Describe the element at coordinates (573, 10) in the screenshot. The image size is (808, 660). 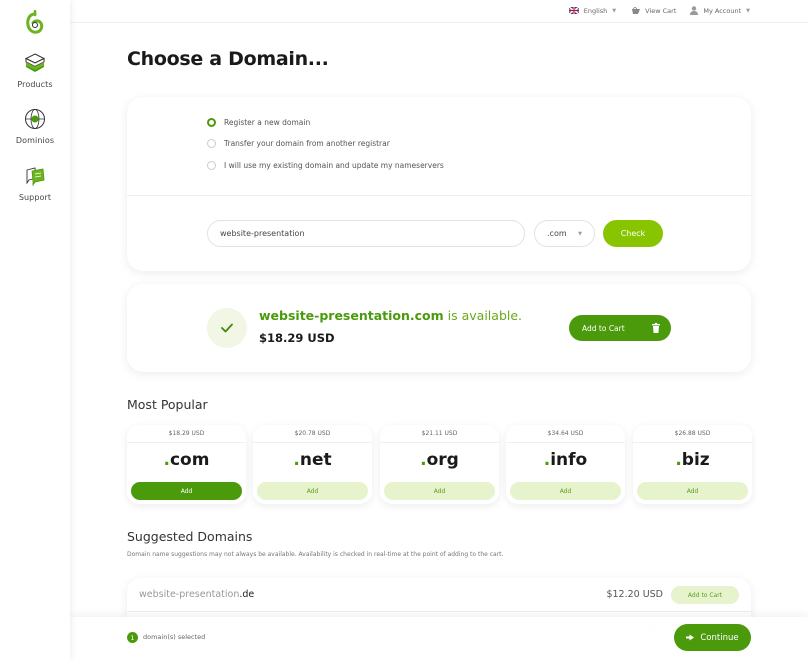
I see `uk-flag-icon` at that location.